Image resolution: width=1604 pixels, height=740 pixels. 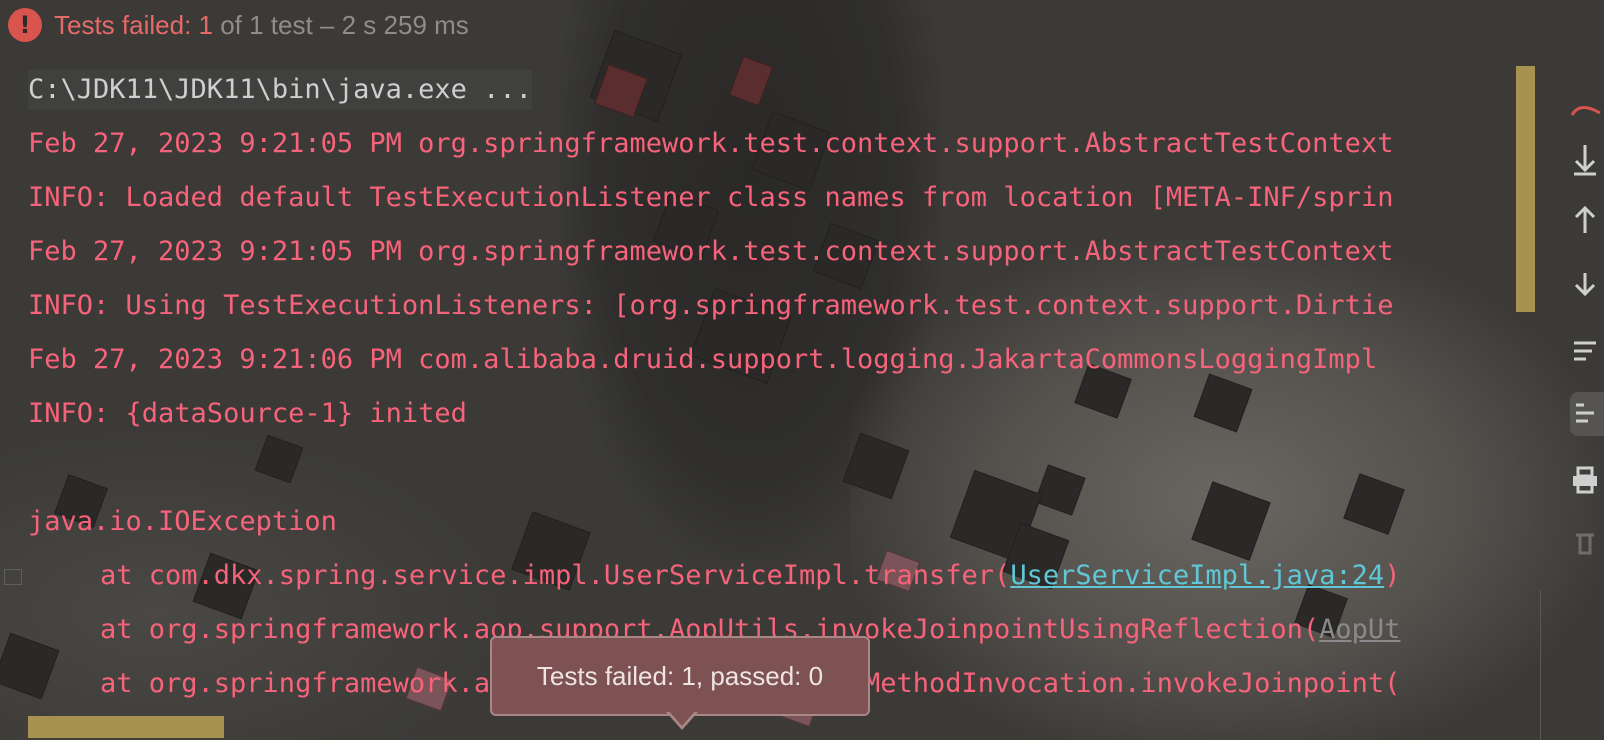 I want to click on fold-marker-icon, so click(x=13, y=577).